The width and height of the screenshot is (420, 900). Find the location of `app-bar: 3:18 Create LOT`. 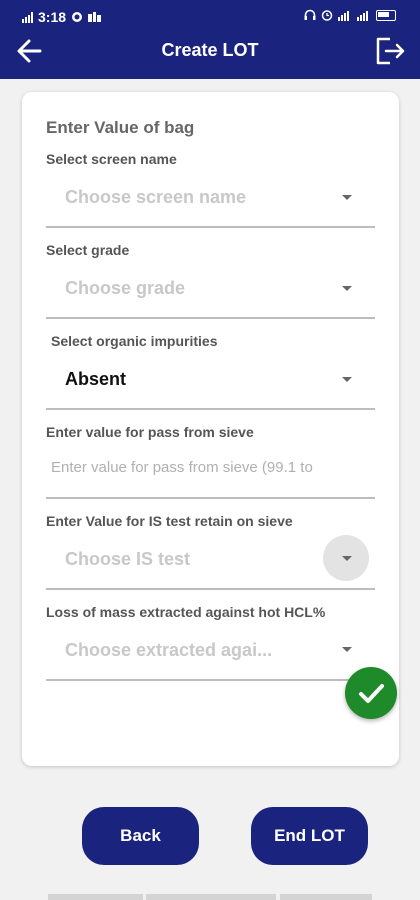

app-bar: 3:18 Create LOT is located at coordinates (210, 39).